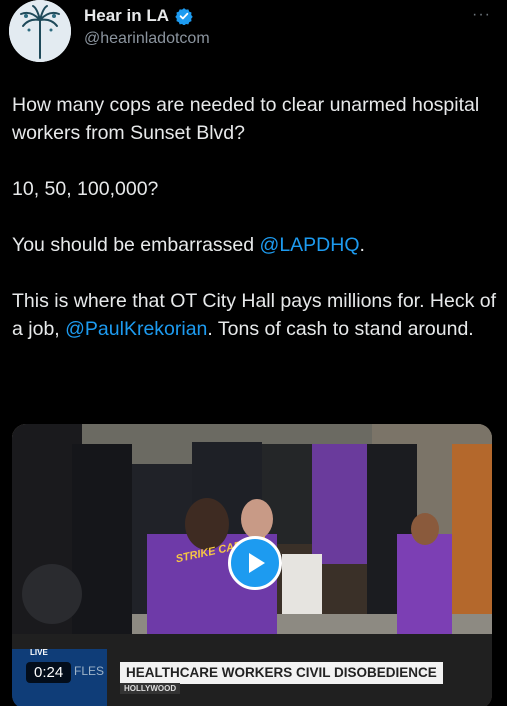 The width and height of the screenshot is (507, 706). Describe the element at coordinates (89, 671) in the screenshot. I see `chyron-left-text: FLES` at that location.